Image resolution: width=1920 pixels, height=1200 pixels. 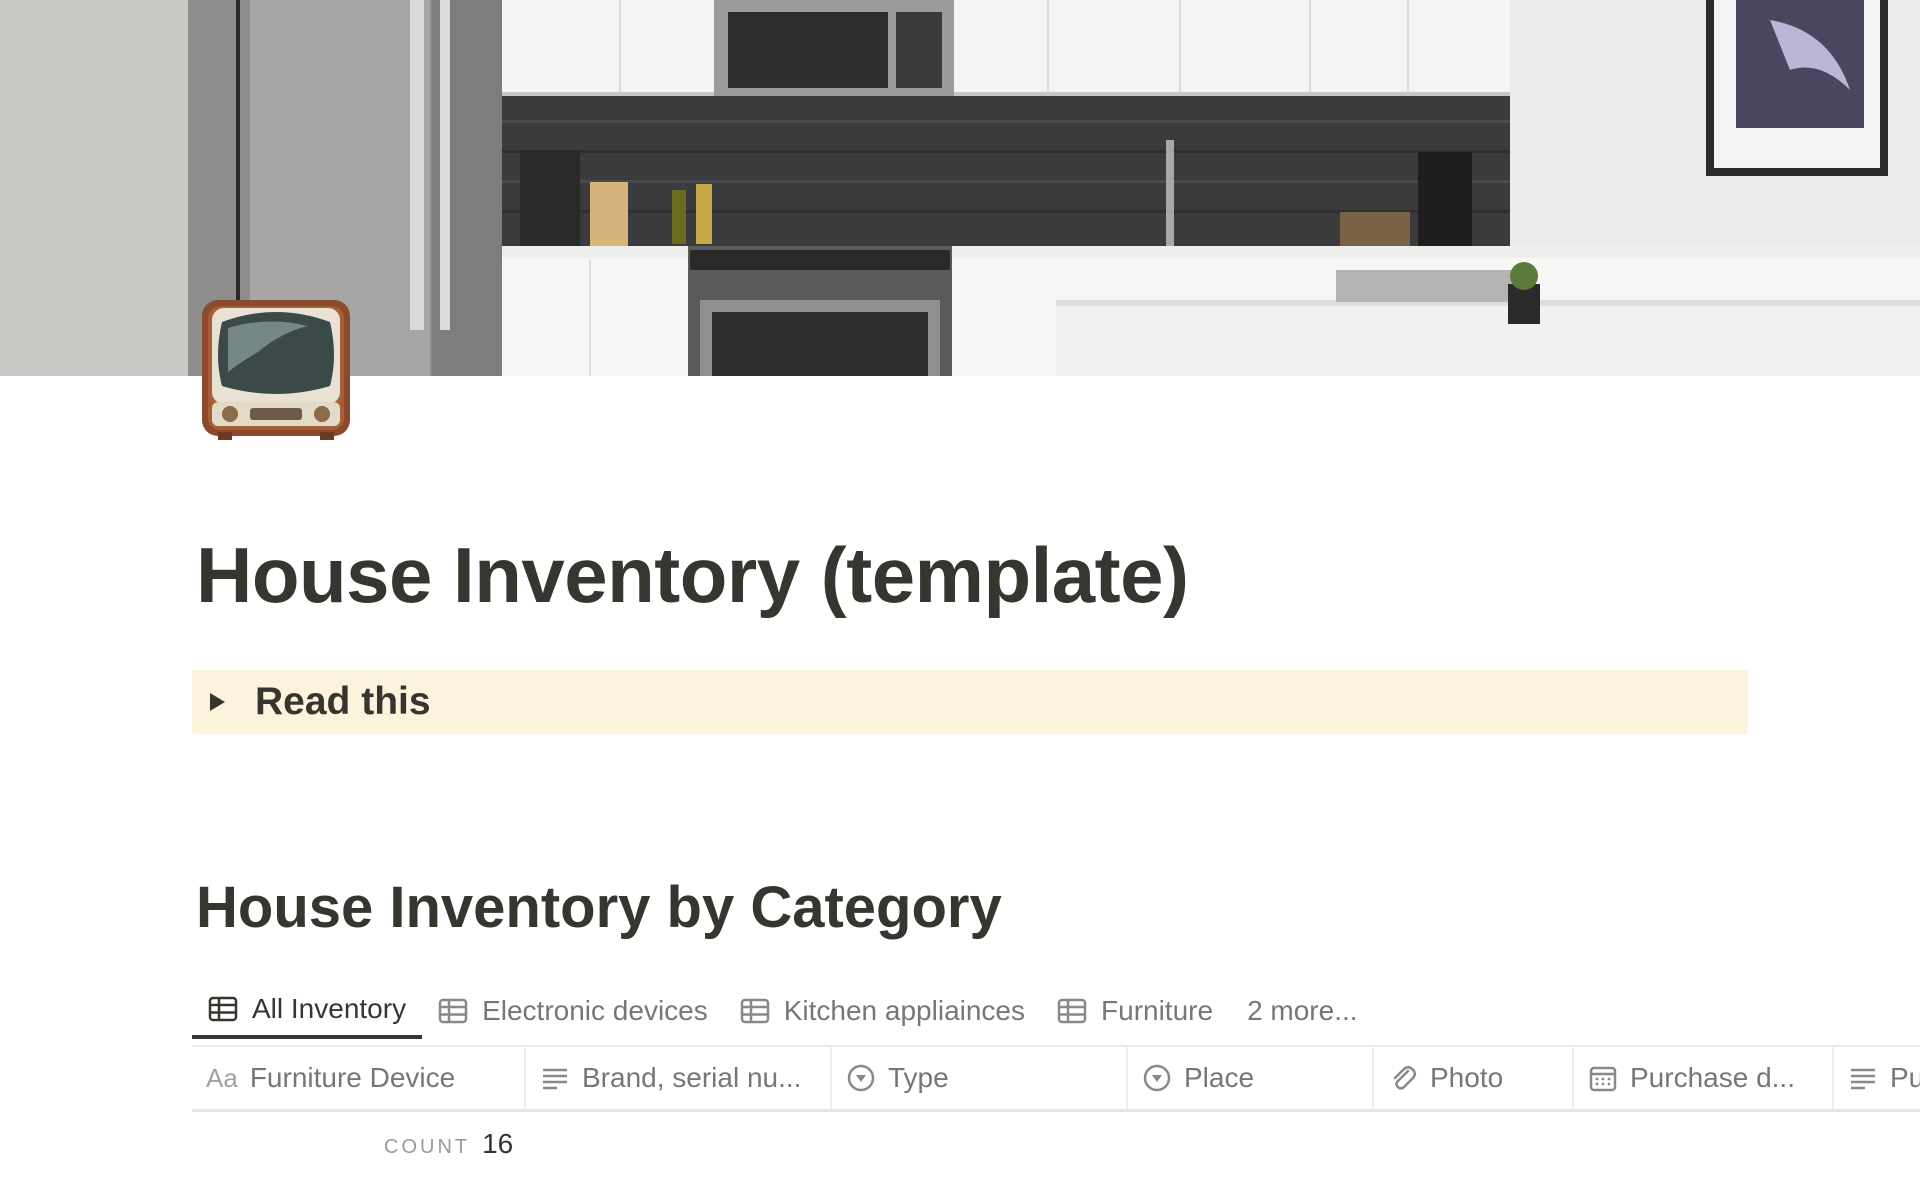 What do you see at coordinates (692, 575) in the screenshot?
I see `page-title: House Inventory (template)` at bounding box center [692, 575].